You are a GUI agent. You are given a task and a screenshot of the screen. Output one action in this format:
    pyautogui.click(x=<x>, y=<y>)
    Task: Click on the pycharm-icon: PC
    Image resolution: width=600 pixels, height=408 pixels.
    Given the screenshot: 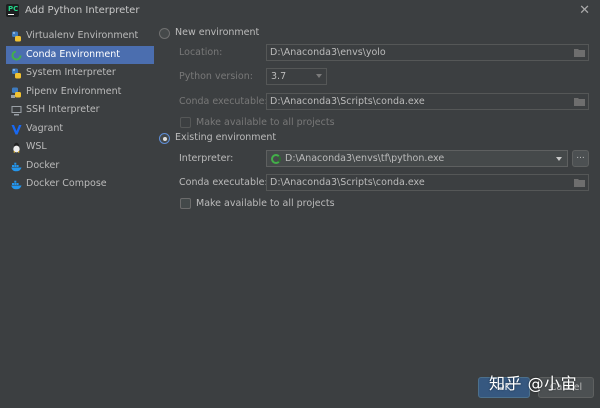 What is the action you would take?
    pyautogui.click(x=12, y=10)
    